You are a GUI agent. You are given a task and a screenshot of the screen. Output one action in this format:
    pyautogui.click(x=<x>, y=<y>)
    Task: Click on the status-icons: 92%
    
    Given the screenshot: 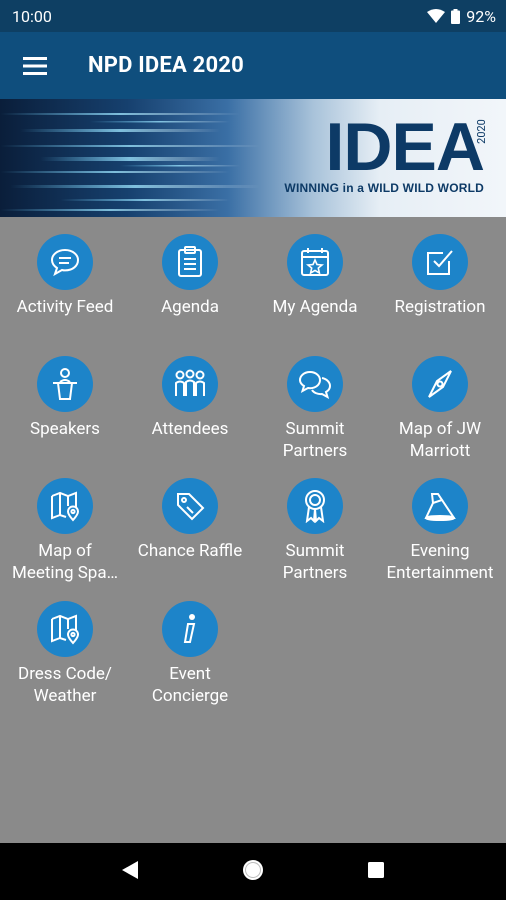 What is the action you would take?
    pyautogui.click(x=461, y=16)
    